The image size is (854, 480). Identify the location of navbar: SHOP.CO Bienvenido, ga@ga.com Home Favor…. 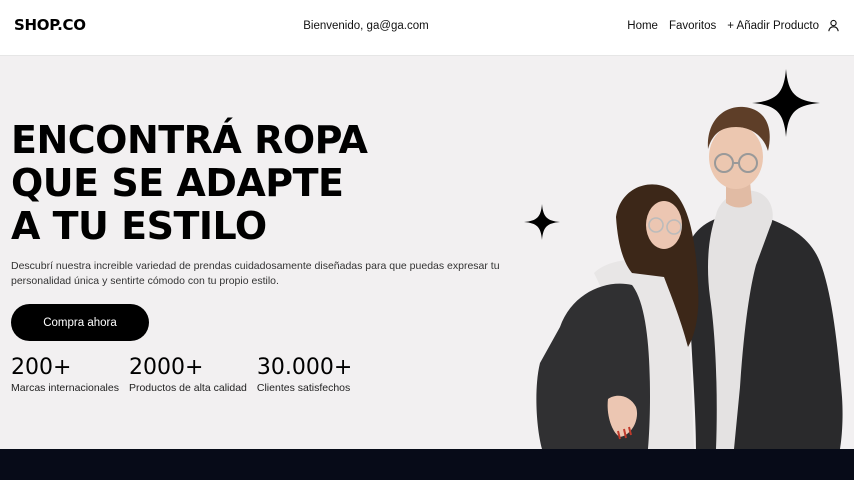
(427, 28).